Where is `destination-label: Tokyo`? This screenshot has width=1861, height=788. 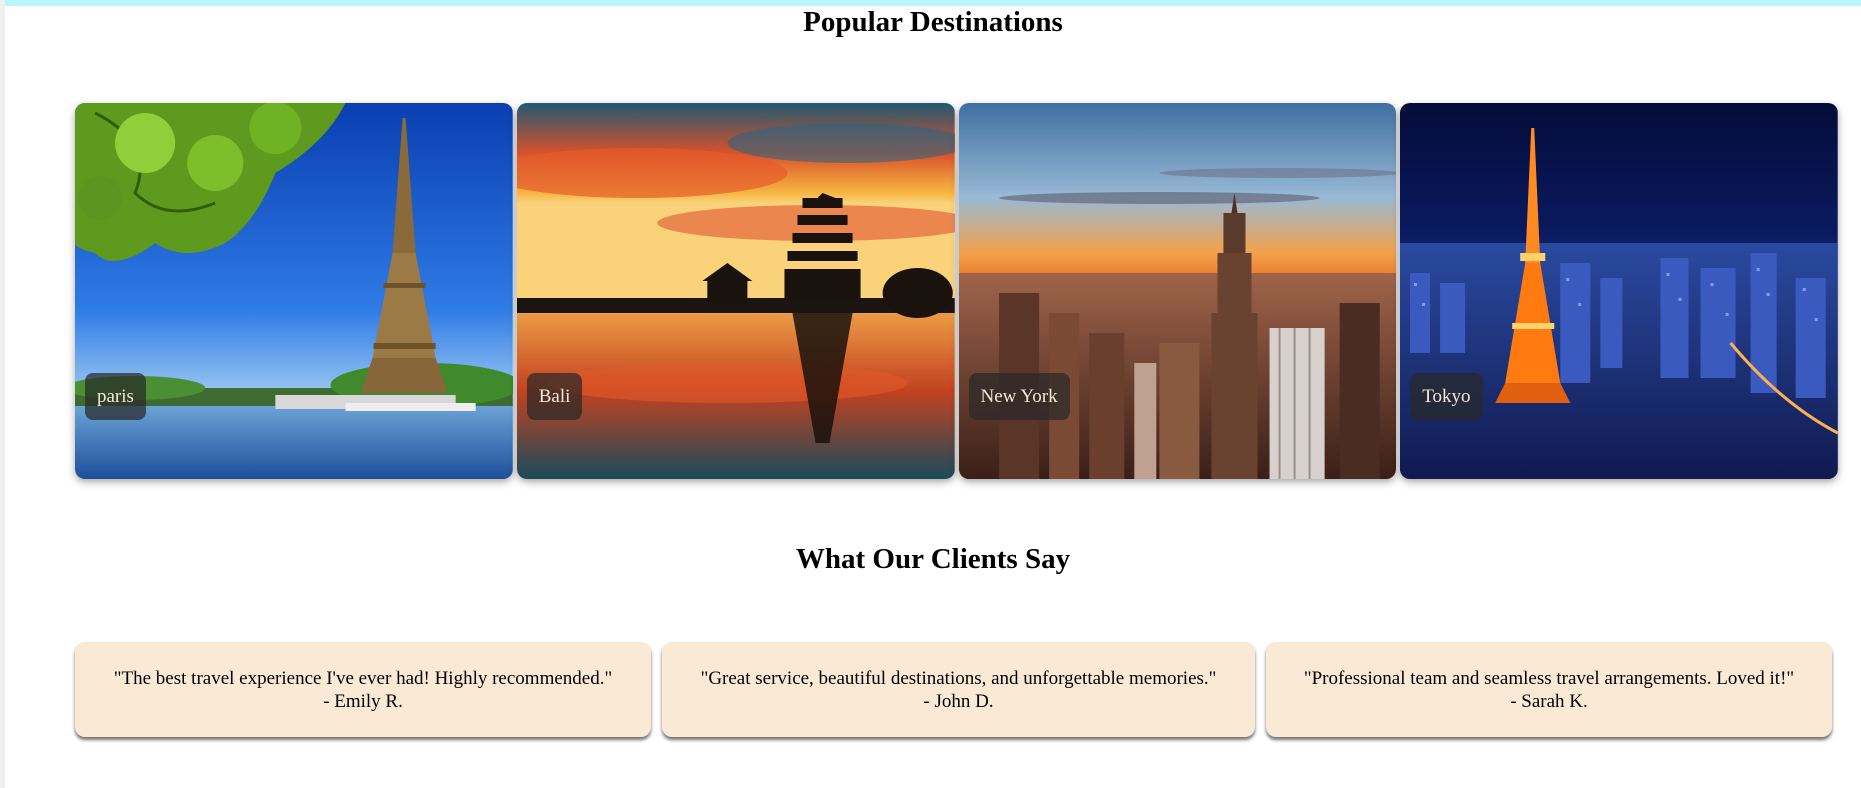
destination-label: Tokyo is located at coordinates (1446, 396).